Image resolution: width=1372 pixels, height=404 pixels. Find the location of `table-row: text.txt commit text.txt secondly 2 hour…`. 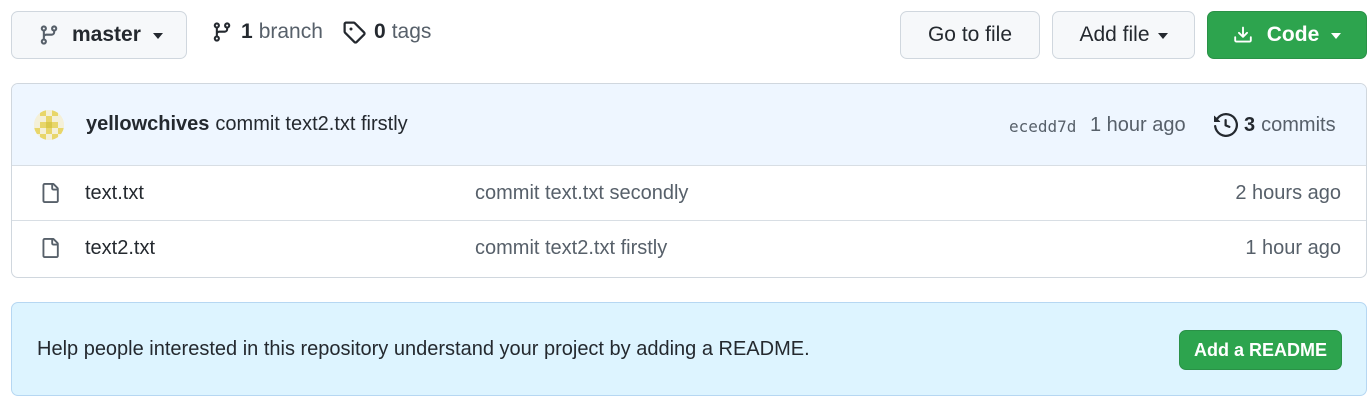

table-row: text.txt commit text.txt secondly 2 hour… is located at coordinates (689, 193).